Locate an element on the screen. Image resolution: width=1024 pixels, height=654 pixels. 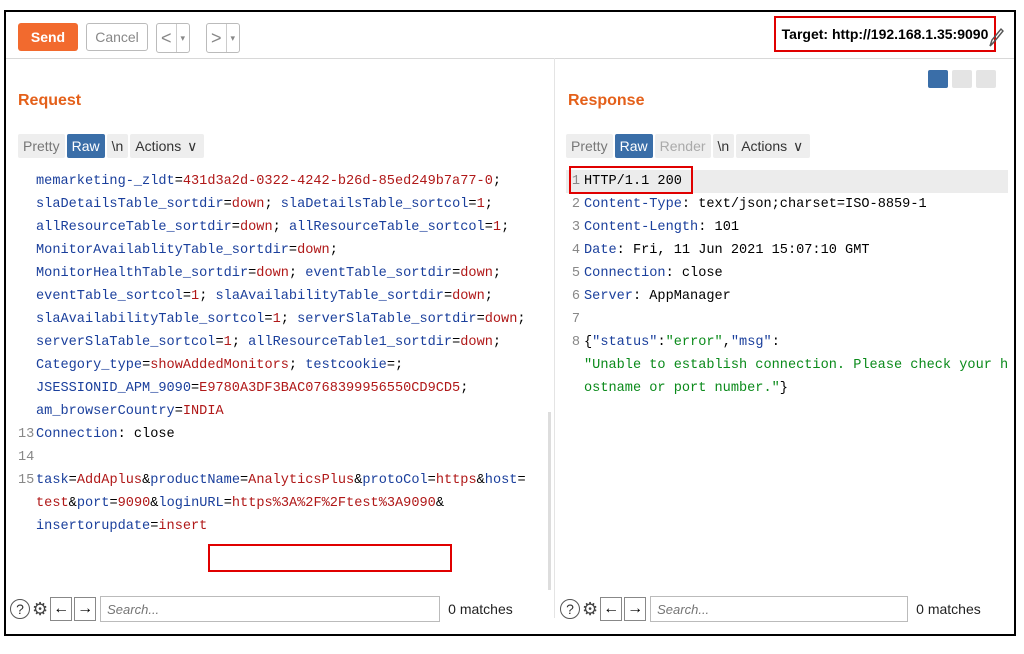
code-token: slaAvailabilityTable_sortcol is located at coordinates (150, 319).